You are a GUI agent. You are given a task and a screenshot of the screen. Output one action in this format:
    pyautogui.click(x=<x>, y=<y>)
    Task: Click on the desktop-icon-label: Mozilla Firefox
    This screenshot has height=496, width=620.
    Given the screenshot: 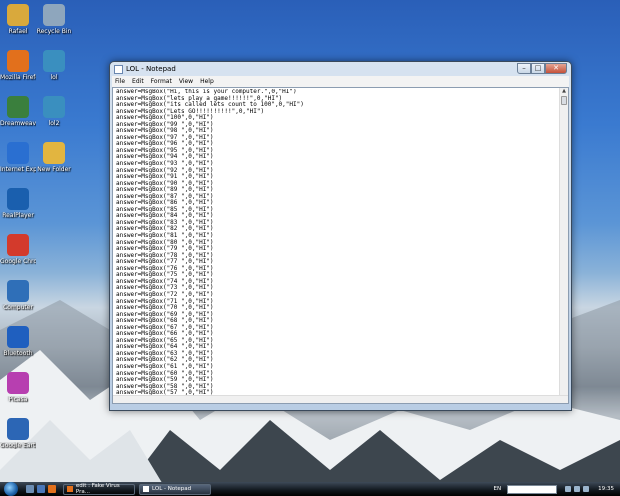 What is the action you would take?
    pyautogui.click(x=18, y=77)
    